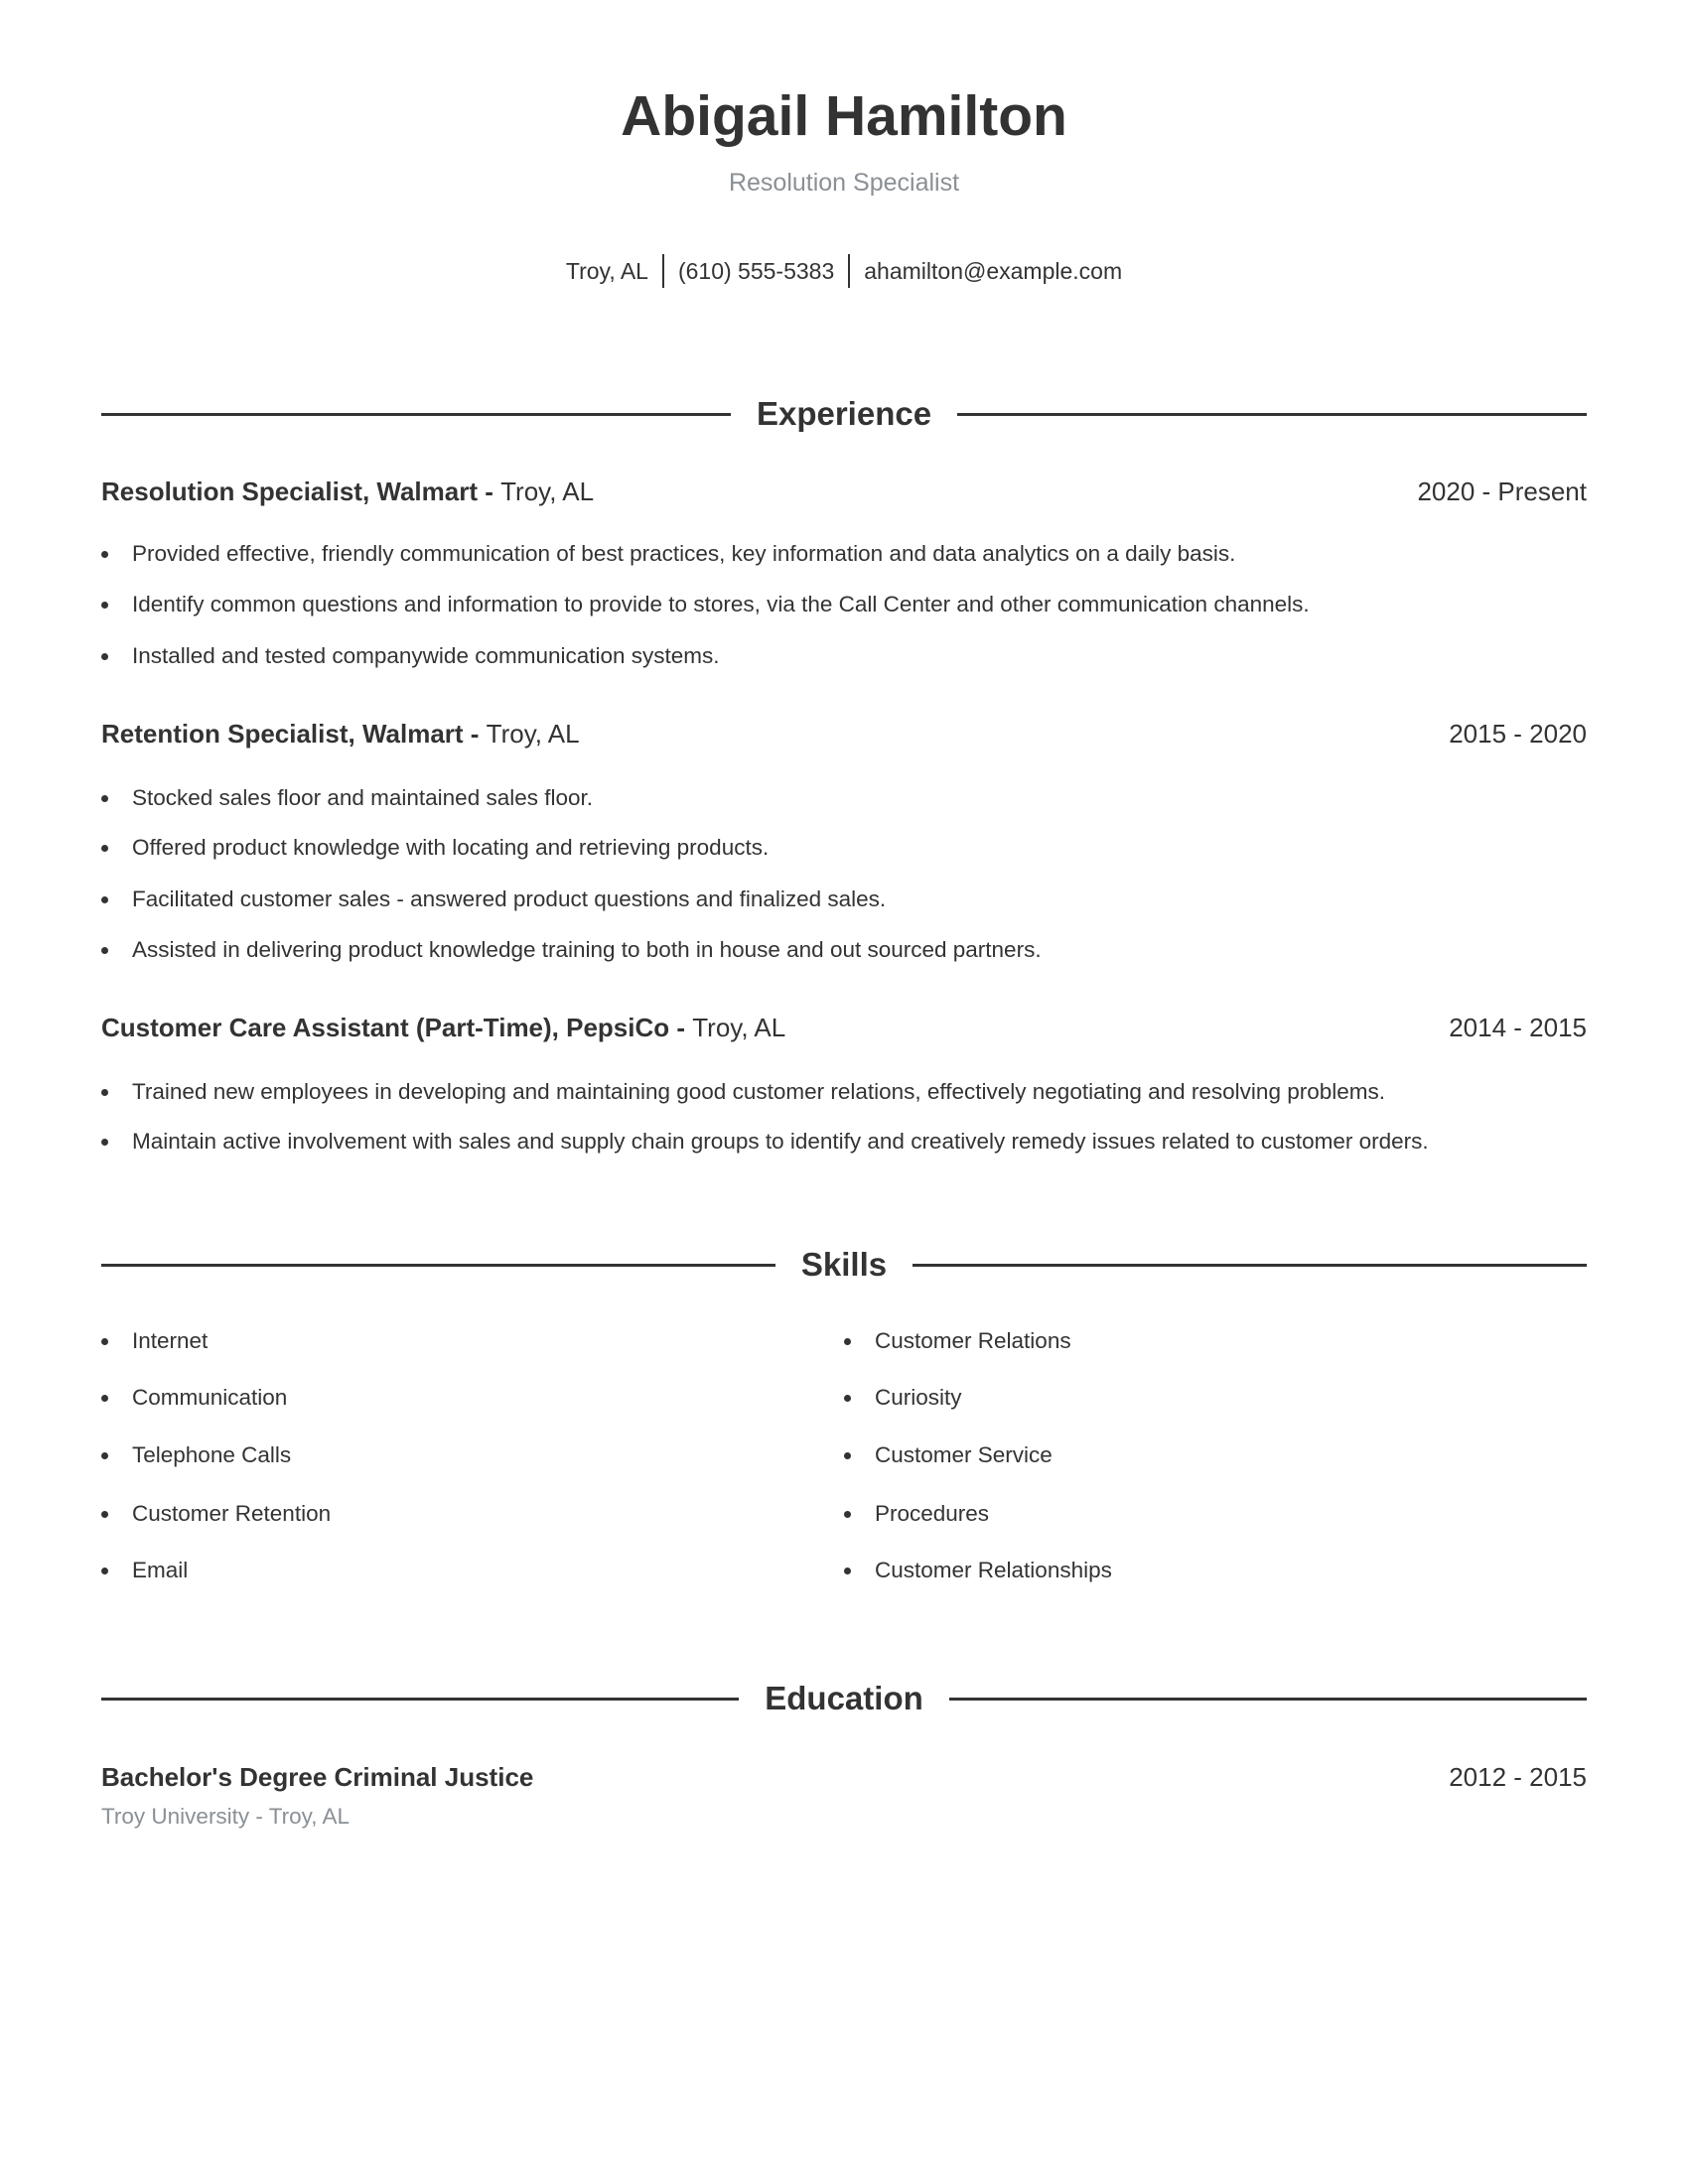  I want to click on job-dates: 2020 - Present, so click(1502, 491).